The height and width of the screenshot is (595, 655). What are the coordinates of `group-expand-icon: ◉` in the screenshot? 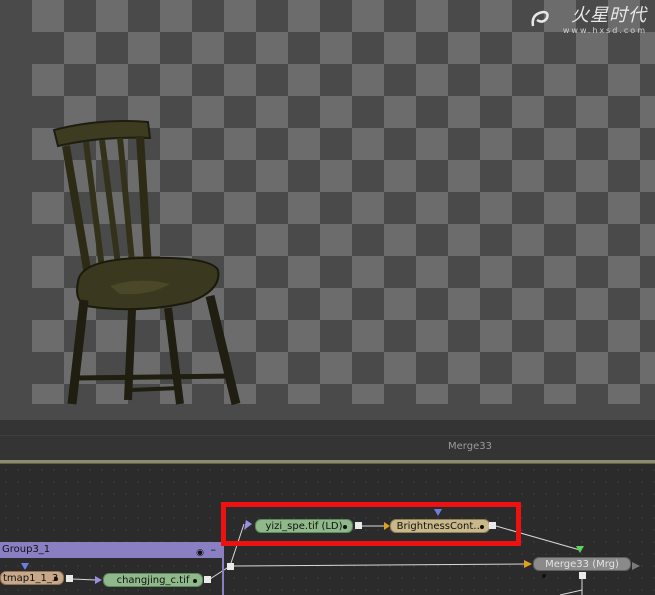 It's located at (200, 553).